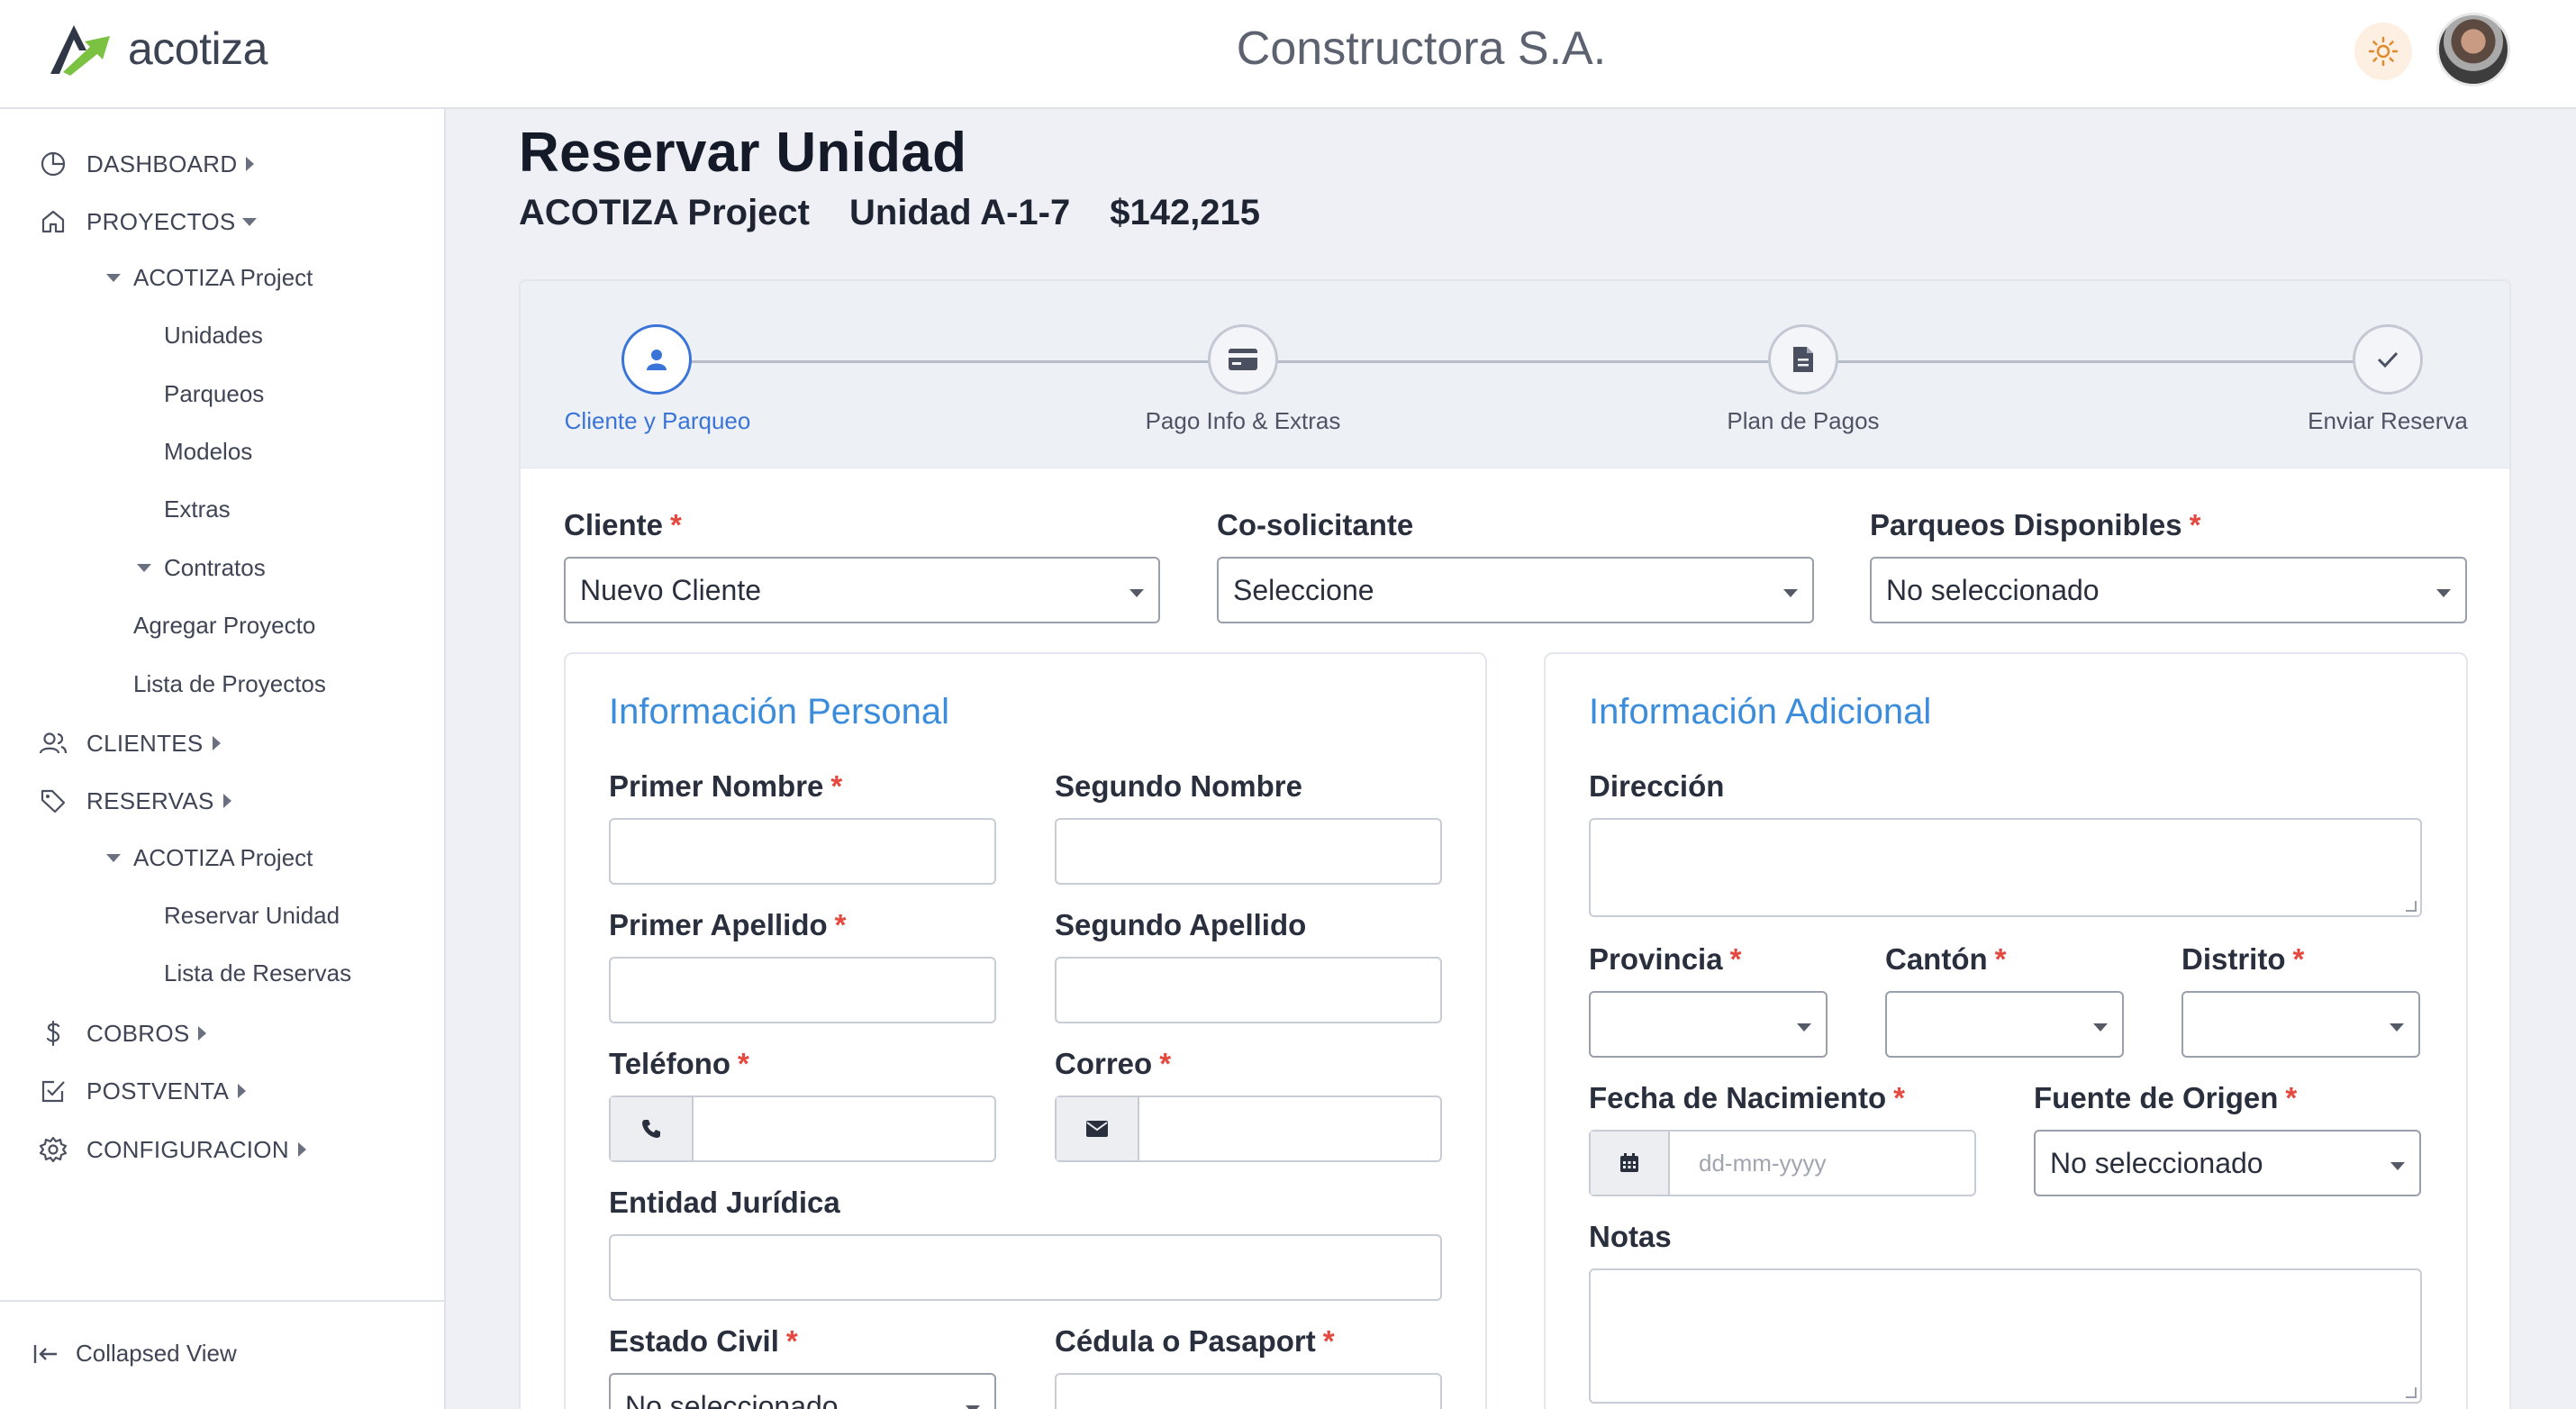  I want to click on sidebar-item-proyectos: PROYECTOS, so click(148, 221).